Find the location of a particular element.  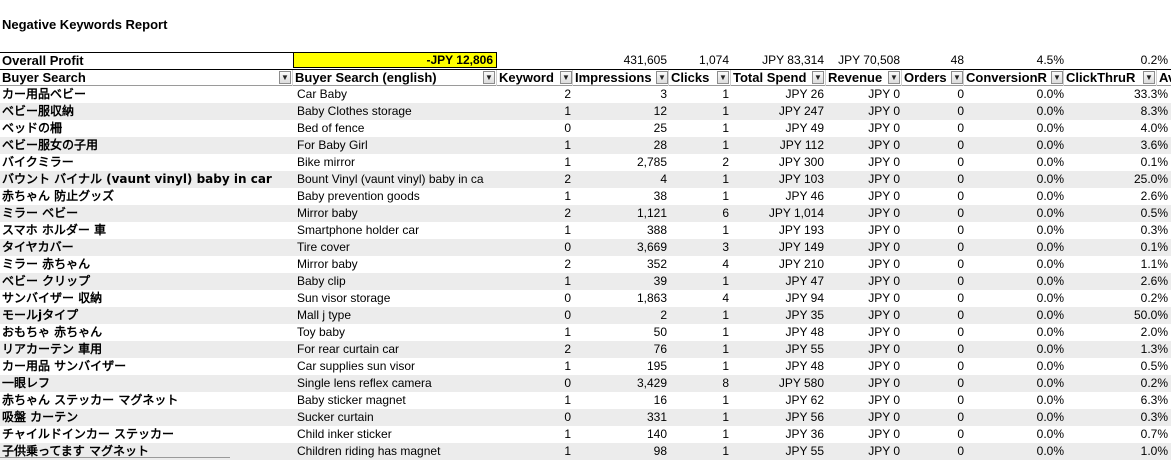

keyword-cell: 0 is located at coordinates (535, 383).